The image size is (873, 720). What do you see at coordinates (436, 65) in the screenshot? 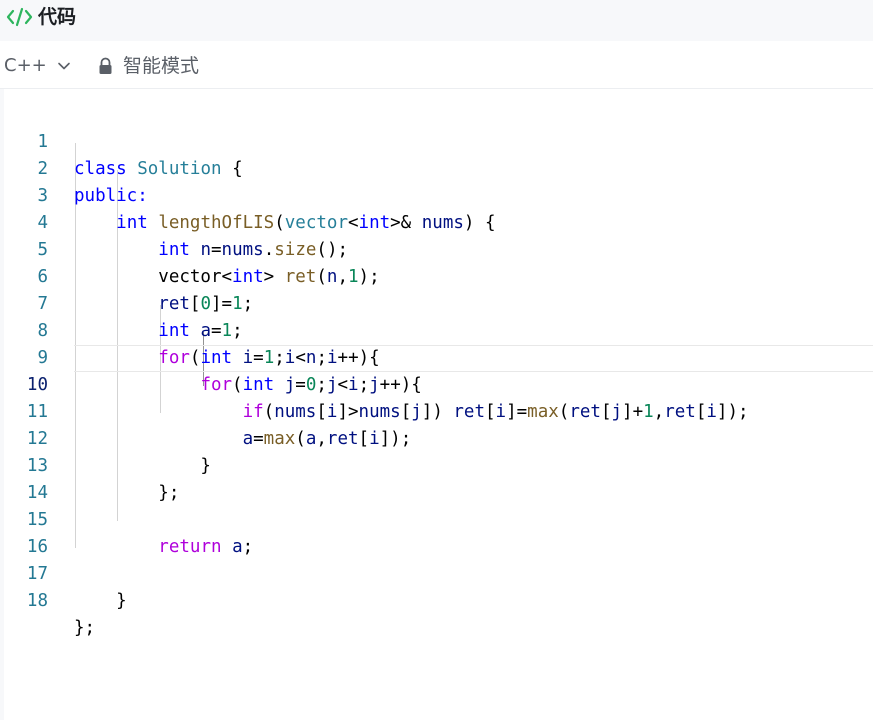
I see `editor-toolbar: C++ 智能模式` at bounding box center [436, 65].